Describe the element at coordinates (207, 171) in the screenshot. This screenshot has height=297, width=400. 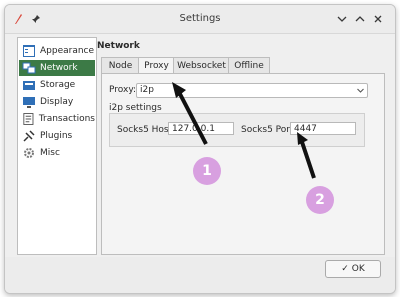
I see `annotation-badge-1: 1` at that location.